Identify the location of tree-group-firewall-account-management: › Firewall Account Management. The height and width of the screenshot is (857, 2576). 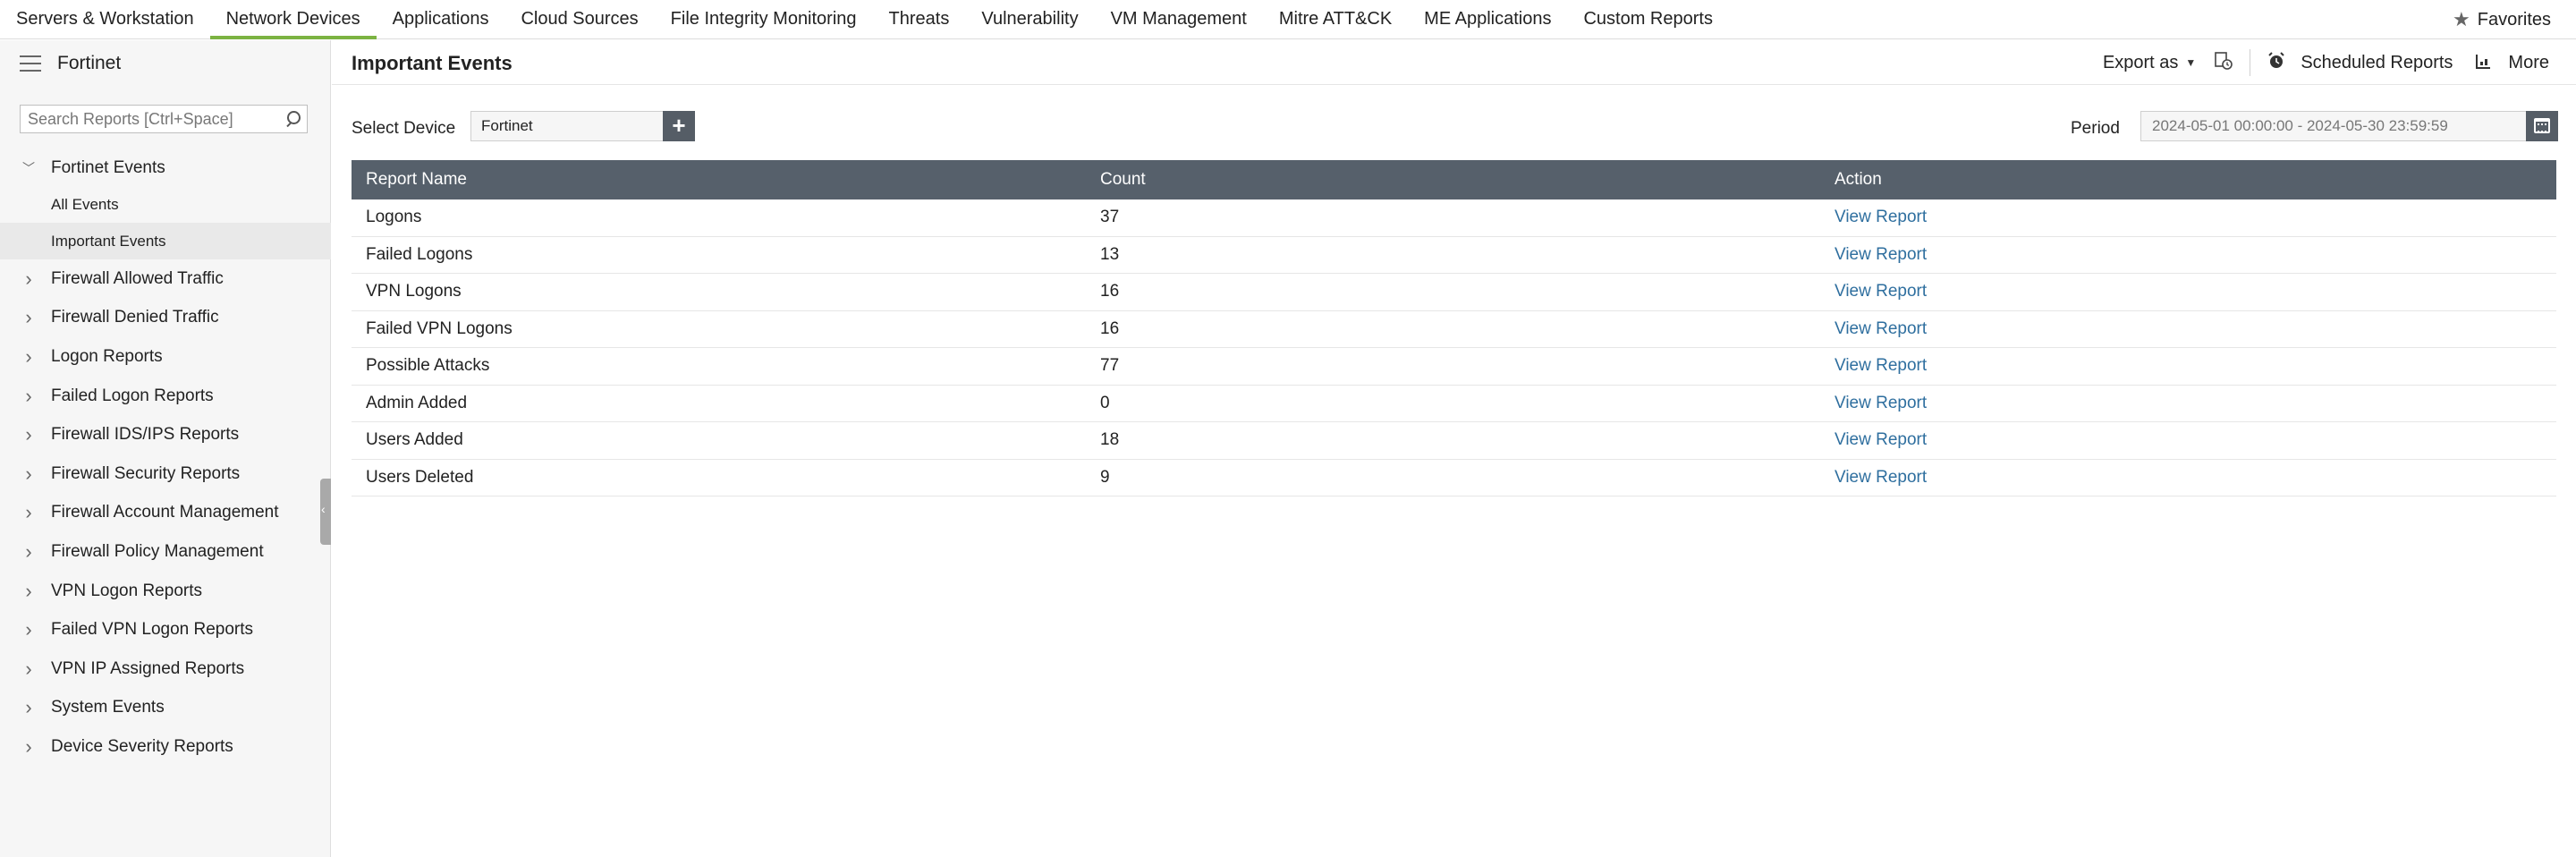
(165, 513).